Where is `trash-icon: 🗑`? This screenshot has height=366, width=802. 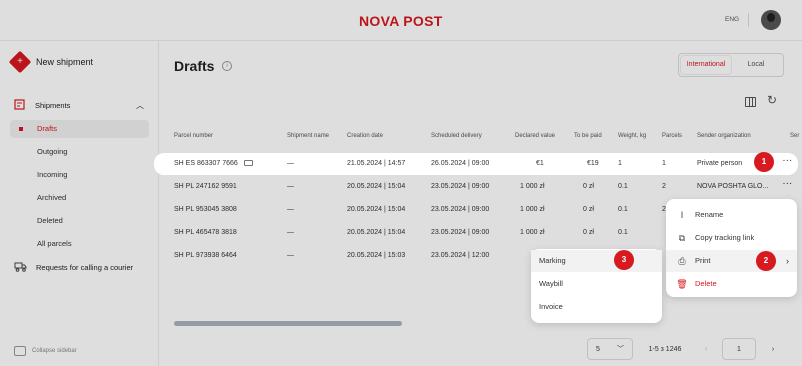 trash-icon: 🗑 is located at coordinates (682, 284).